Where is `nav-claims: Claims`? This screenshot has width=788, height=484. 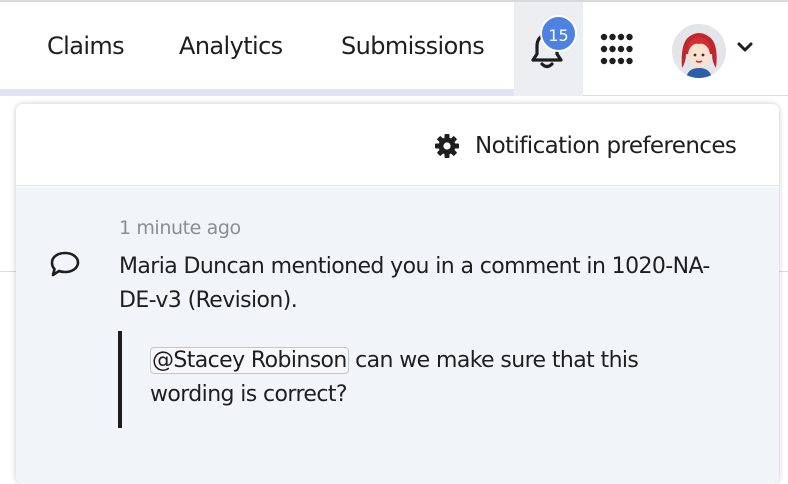
nav-claims: Claims is located at coordinates (86, 46).